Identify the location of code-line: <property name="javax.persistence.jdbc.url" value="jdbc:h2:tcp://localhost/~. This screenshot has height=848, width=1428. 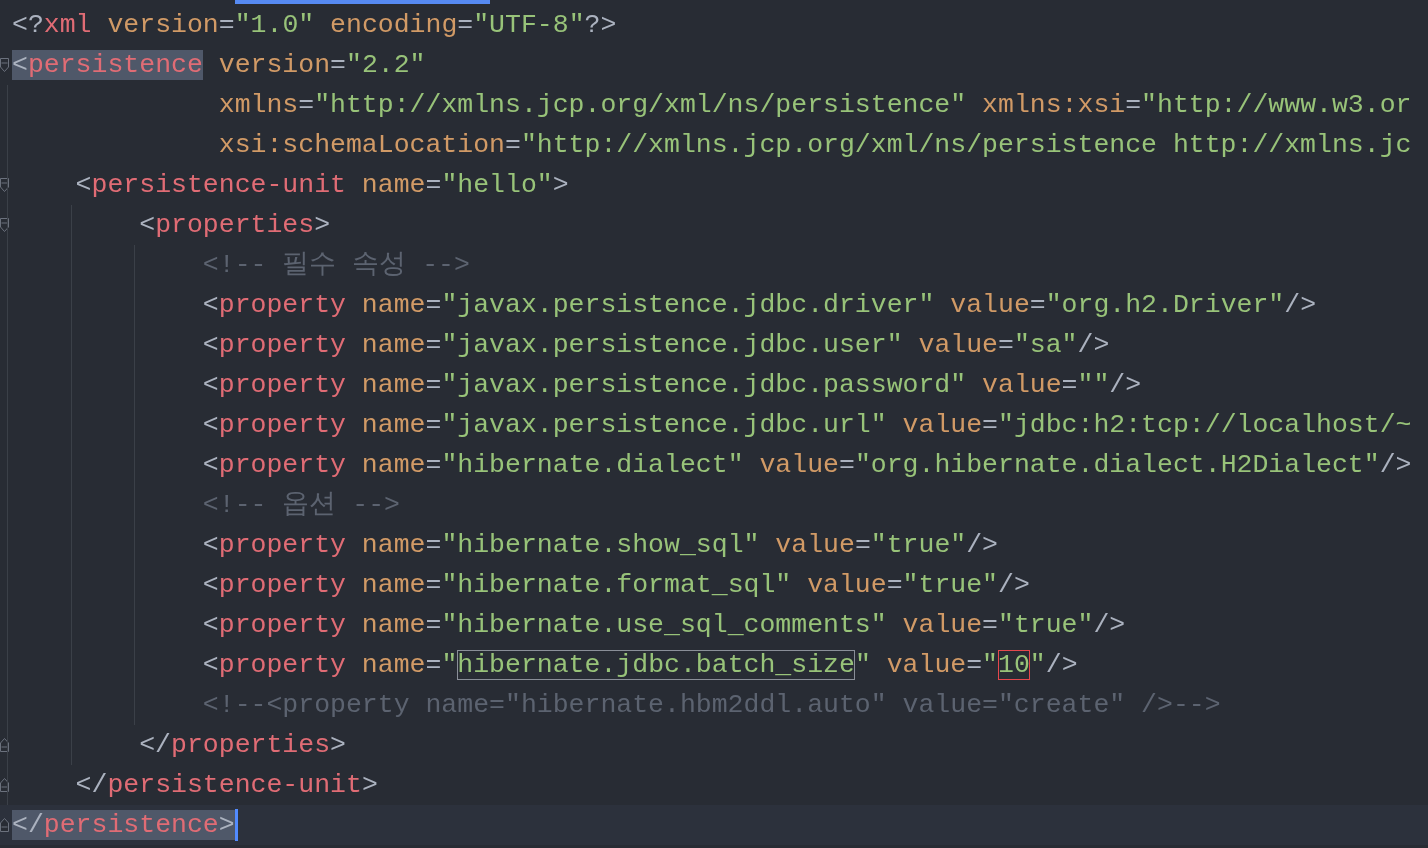
(806, 425).